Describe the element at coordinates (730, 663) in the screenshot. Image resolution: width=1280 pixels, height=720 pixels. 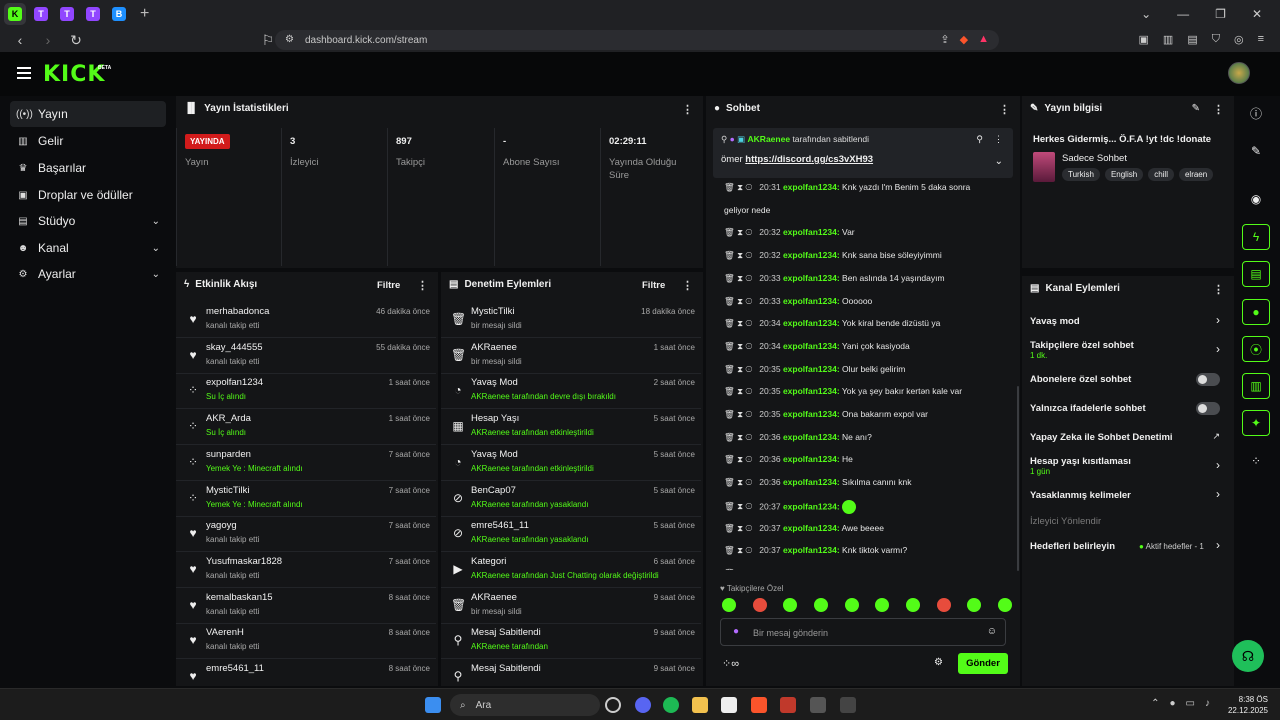
I see `points-icon: ⁘∞` at that location.